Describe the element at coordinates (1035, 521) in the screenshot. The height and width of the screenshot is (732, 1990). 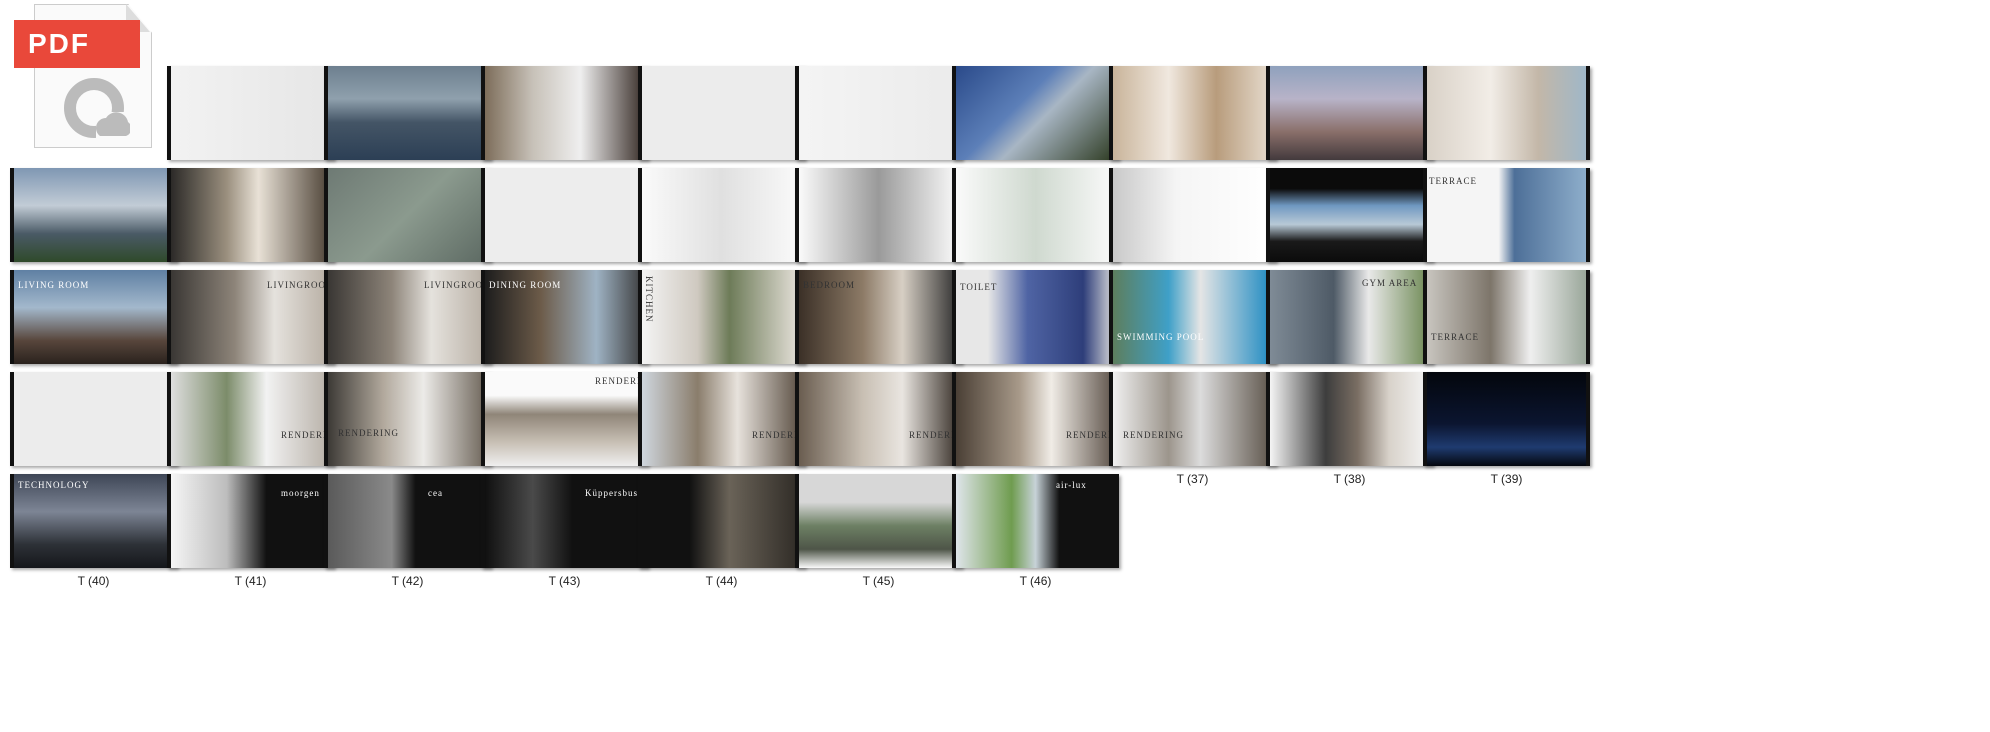
I see `thumbnail-image: air-lux` at that location.